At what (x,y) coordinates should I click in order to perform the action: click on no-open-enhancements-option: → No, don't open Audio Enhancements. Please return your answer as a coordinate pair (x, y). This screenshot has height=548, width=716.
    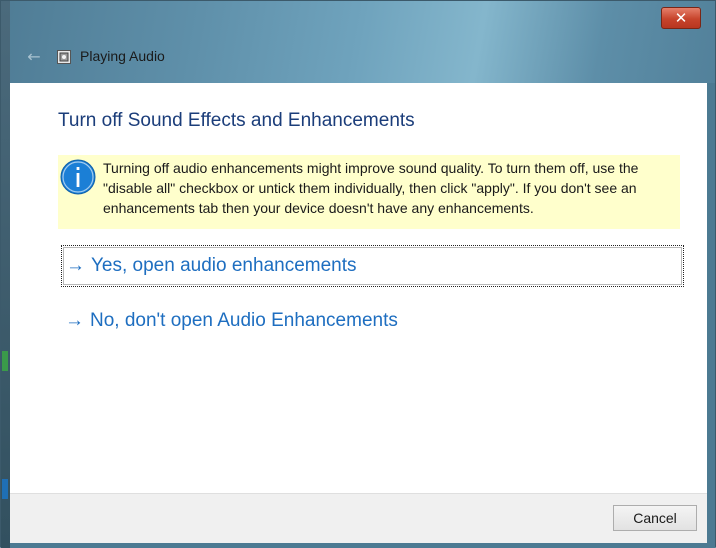
    Looking at the image, I should click on (372, 321).